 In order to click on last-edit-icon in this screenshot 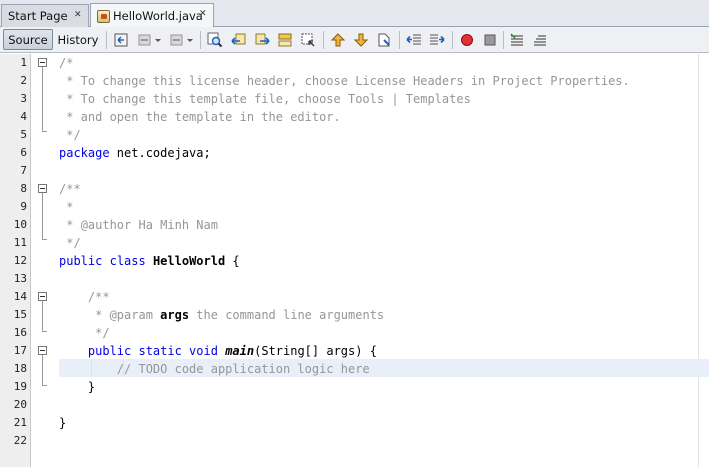, I will do `click(121, 40)`.